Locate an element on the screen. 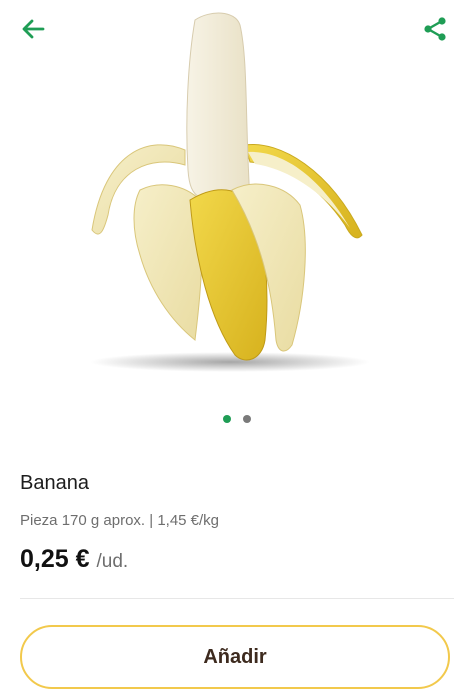 This screenshot has height=700, width=473. share-button is located at coordinates (435, 31).